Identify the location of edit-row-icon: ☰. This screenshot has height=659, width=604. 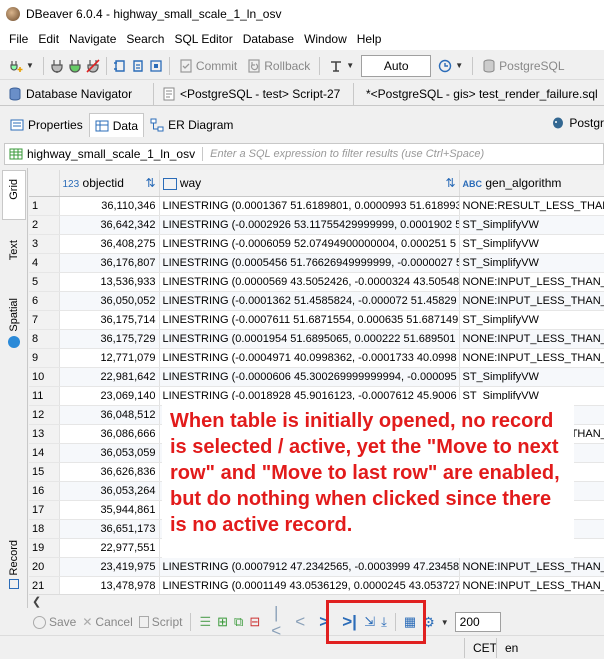
(205, 622).